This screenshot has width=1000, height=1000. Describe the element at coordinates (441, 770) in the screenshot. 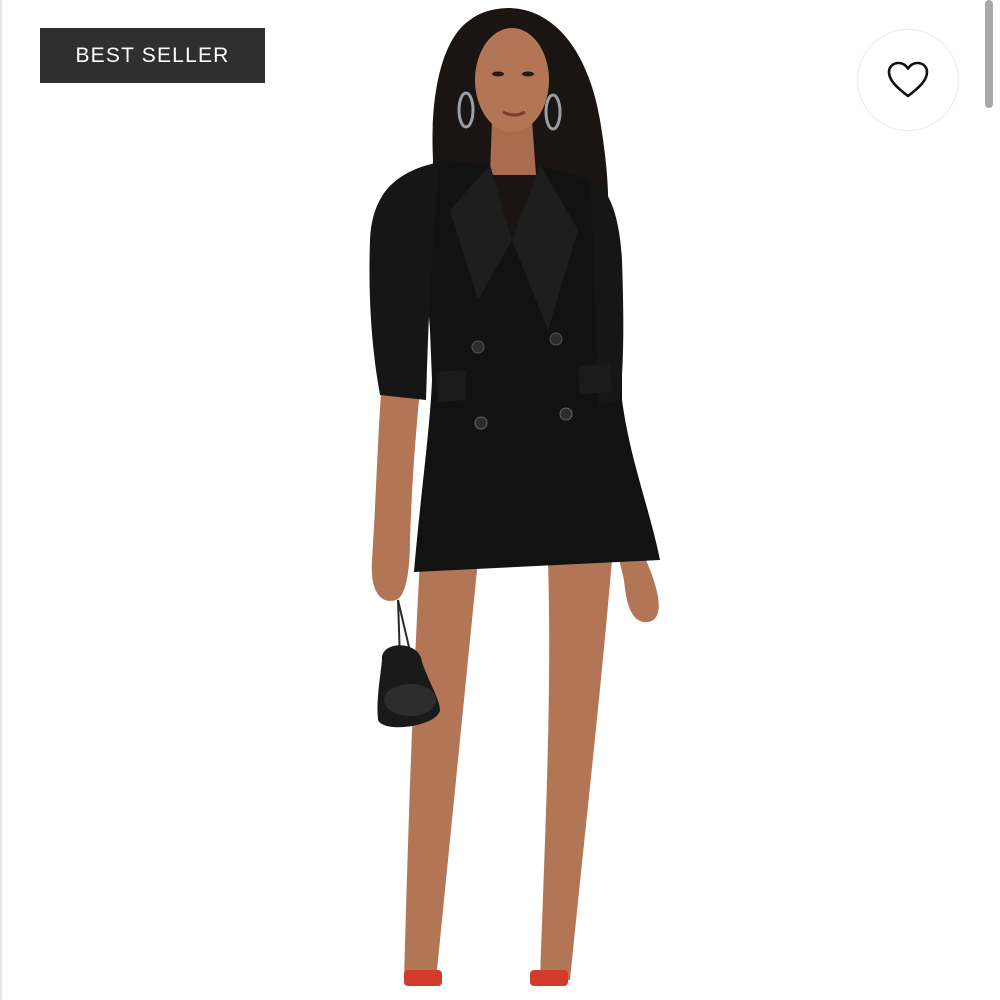

I see `leg-left` at that location.